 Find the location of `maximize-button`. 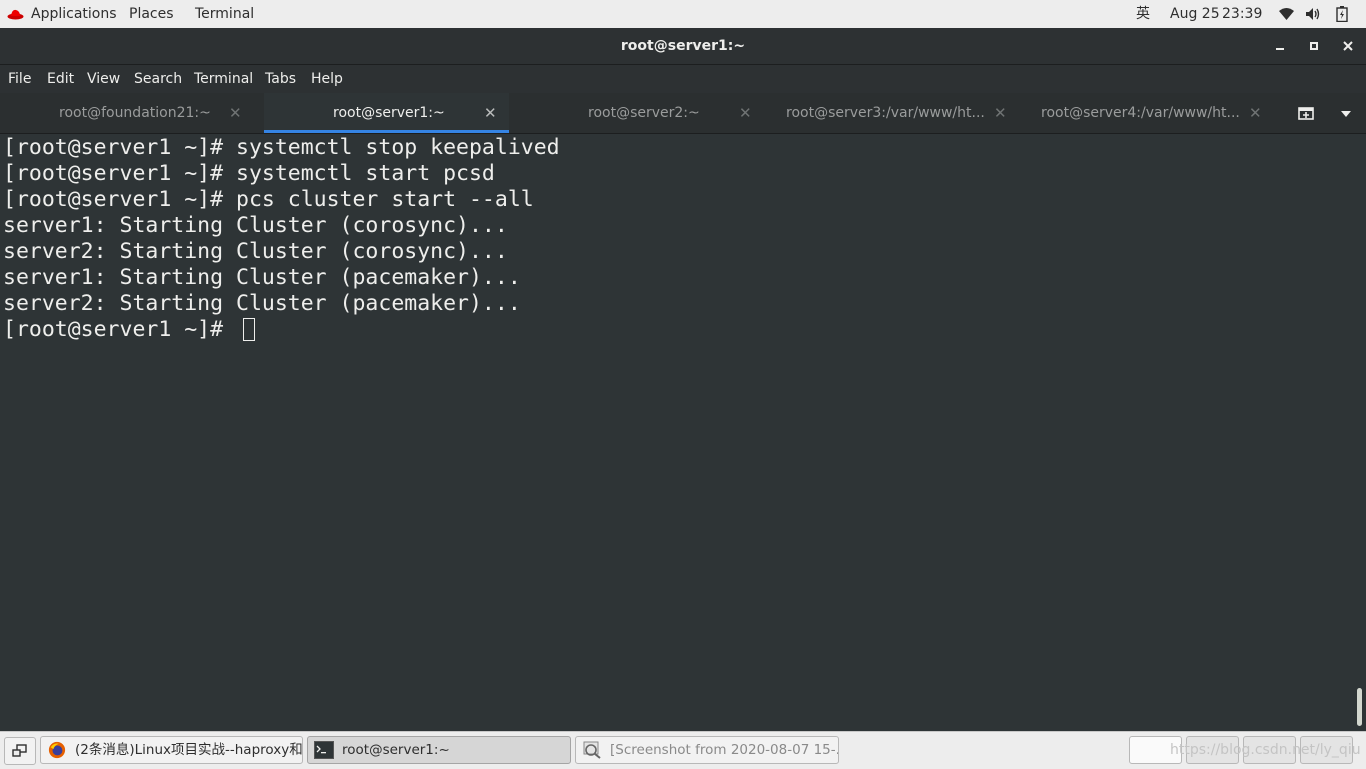

maximize-button is located at coordinates (1314, 46).